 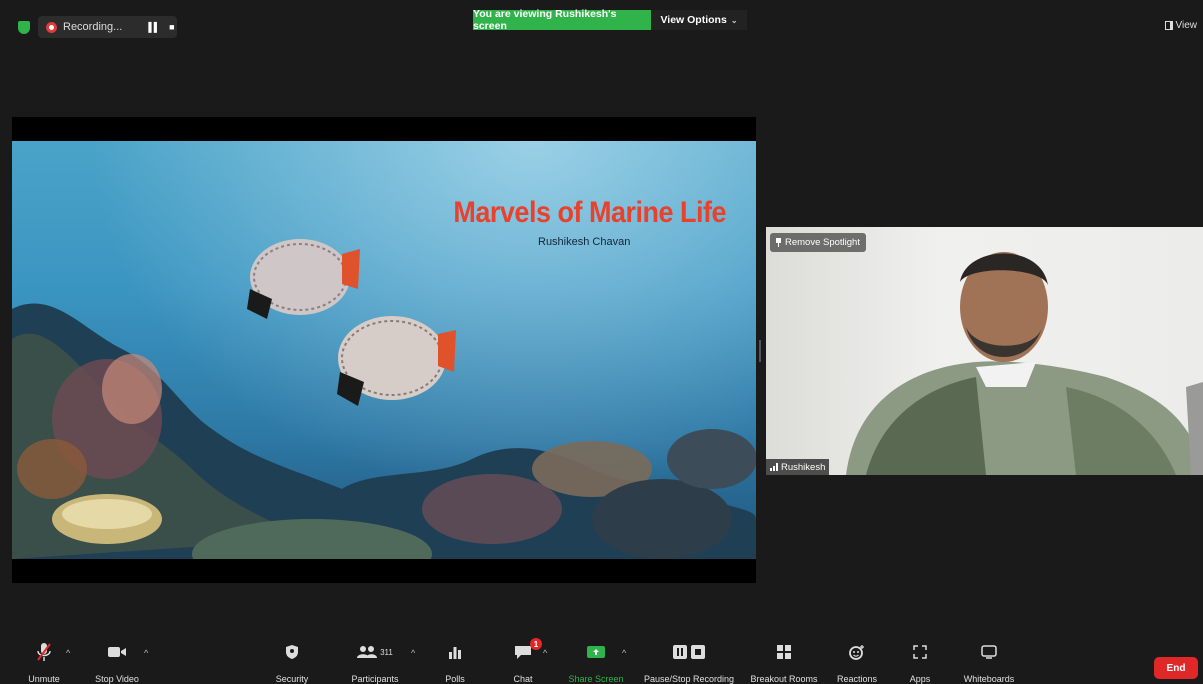 I want to click on share-screen-button: Share Screen, so click(x=596, y=662).